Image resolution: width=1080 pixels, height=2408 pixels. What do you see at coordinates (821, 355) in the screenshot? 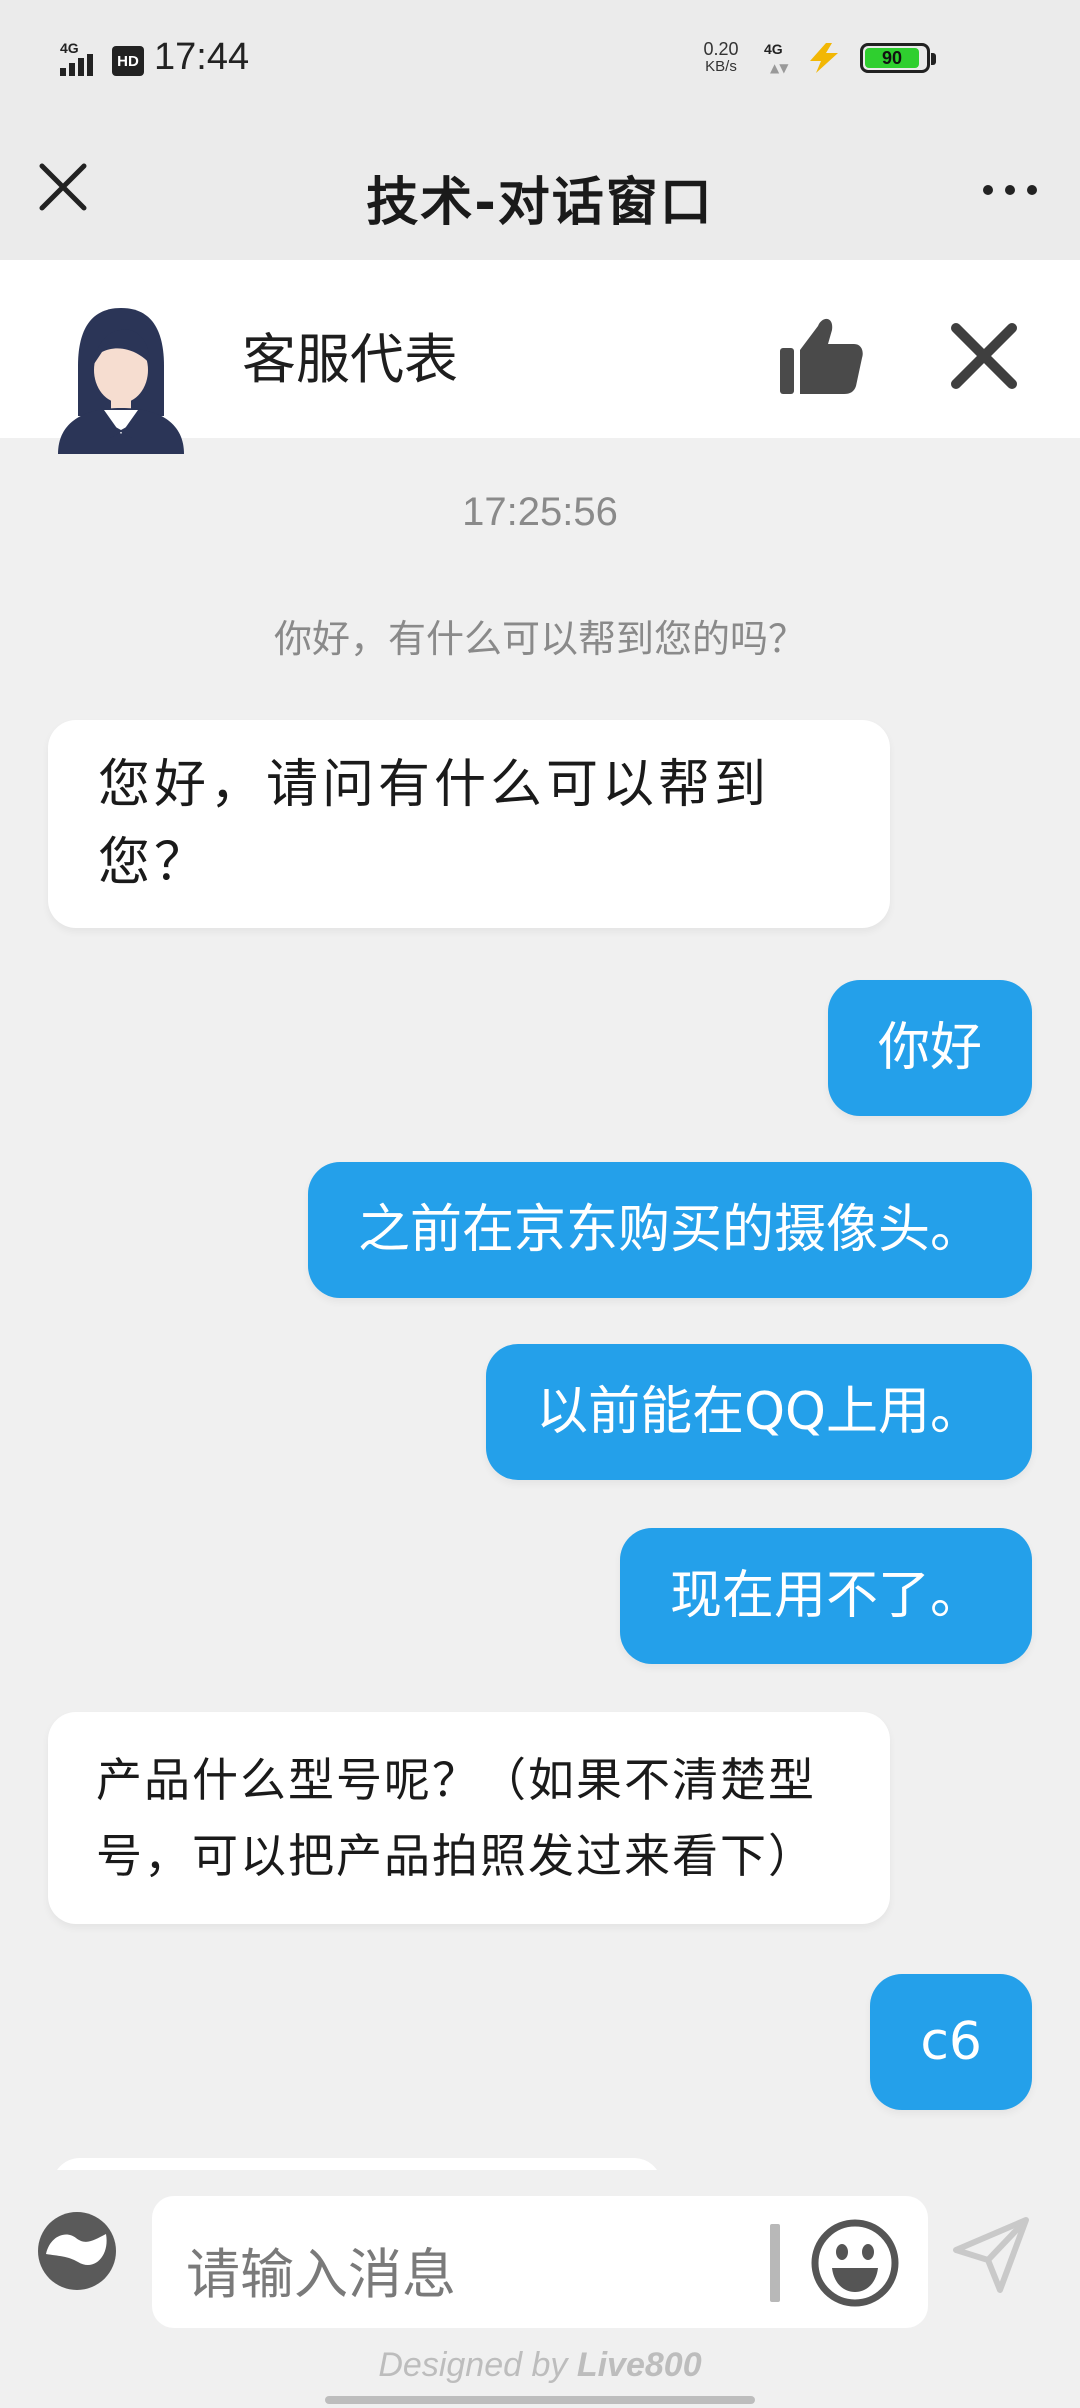
I see `thumbs-up-icon` at bounding box center [821, 355].